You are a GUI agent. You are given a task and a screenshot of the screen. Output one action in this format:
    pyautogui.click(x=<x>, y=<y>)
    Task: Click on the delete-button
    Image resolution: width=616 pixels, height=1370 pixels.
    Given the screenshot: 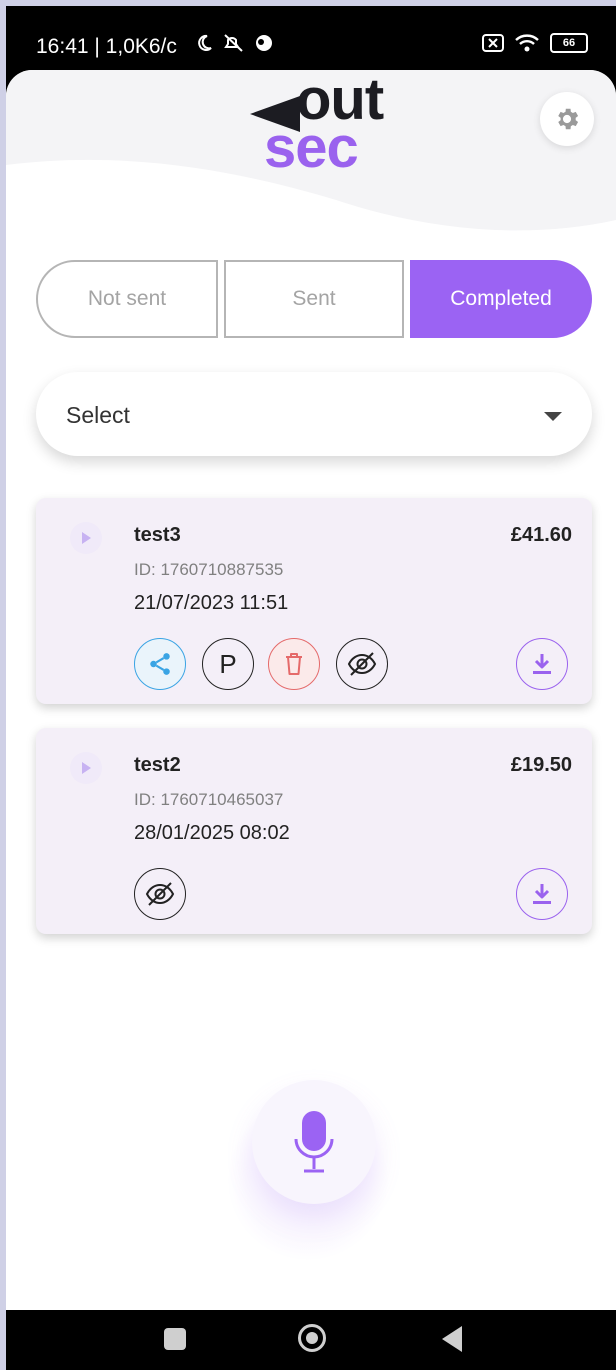 What is the action you would take?
    pyautogui.click(x=294, y=664)
    